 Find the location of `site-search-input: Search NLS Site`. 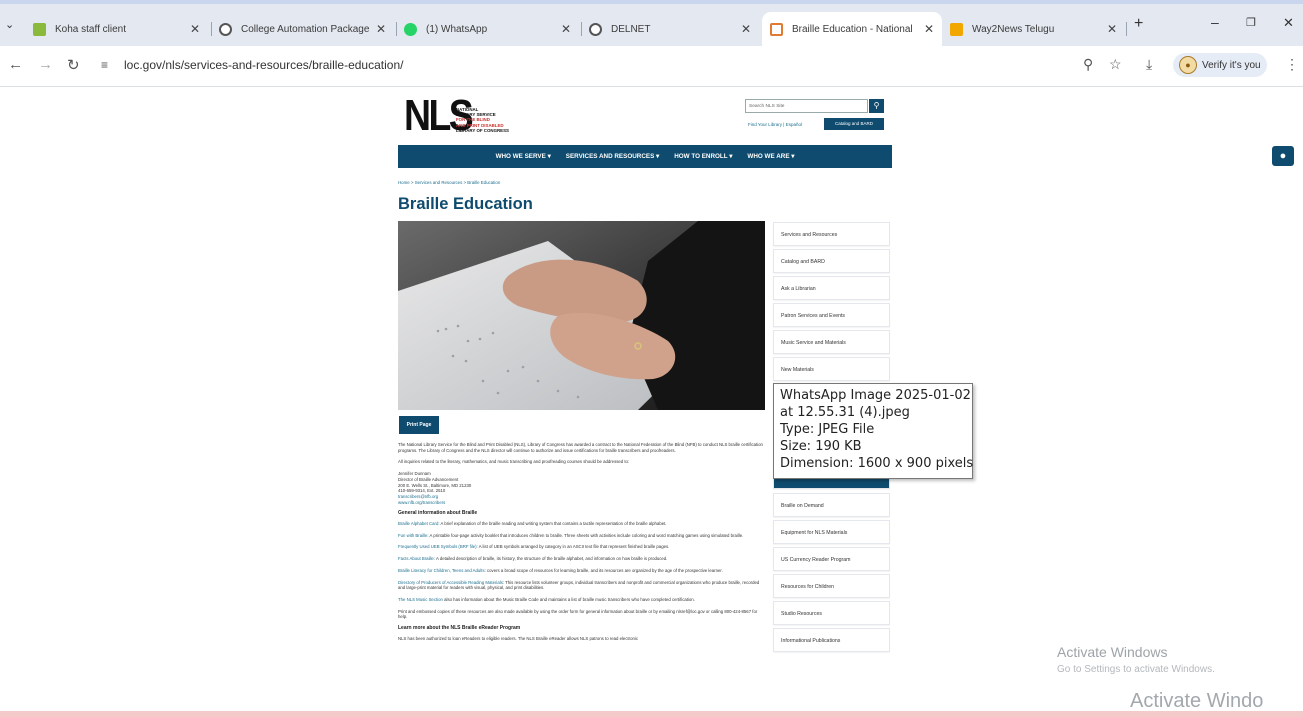

site-search-input: Search NLS Site is located at coordinates (806, 106).